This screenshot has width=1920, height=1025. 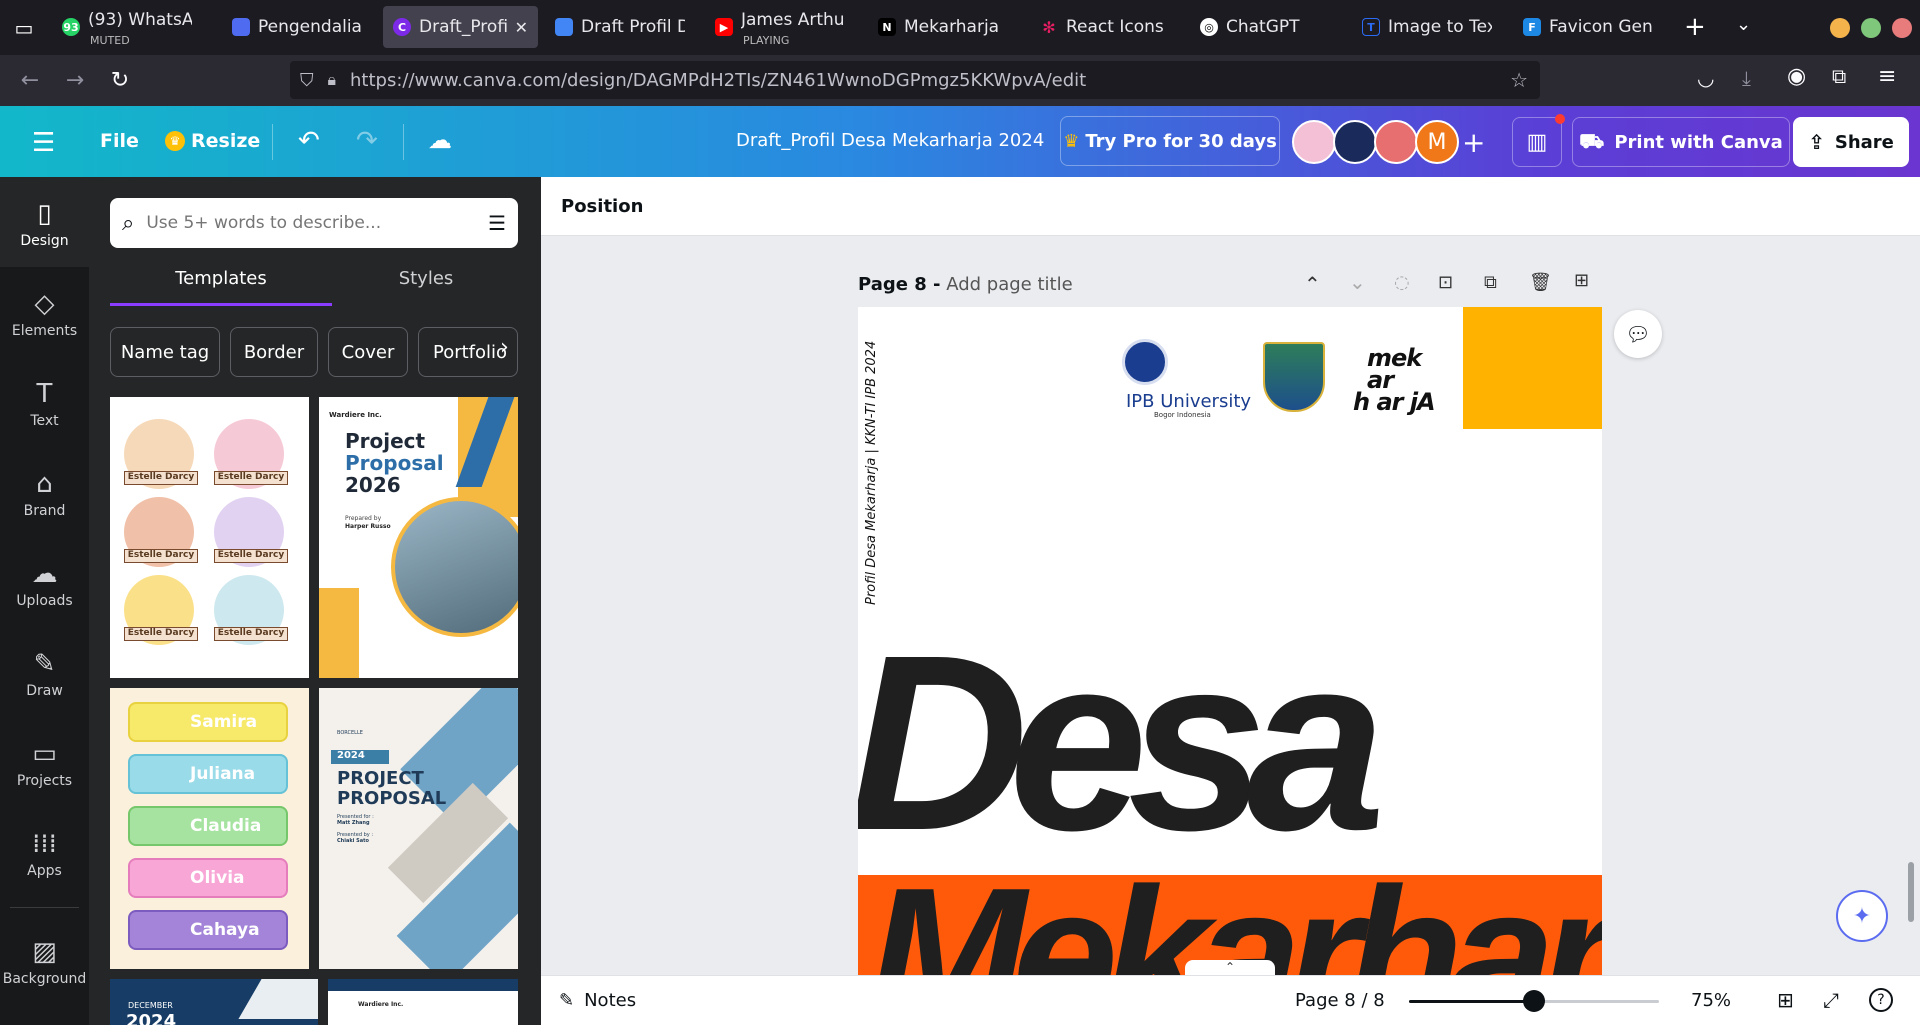 What do you see at coordinates (120, 81) in the screenshot?
I see `reload-icon: ↻` at bounding box center [120, 81].